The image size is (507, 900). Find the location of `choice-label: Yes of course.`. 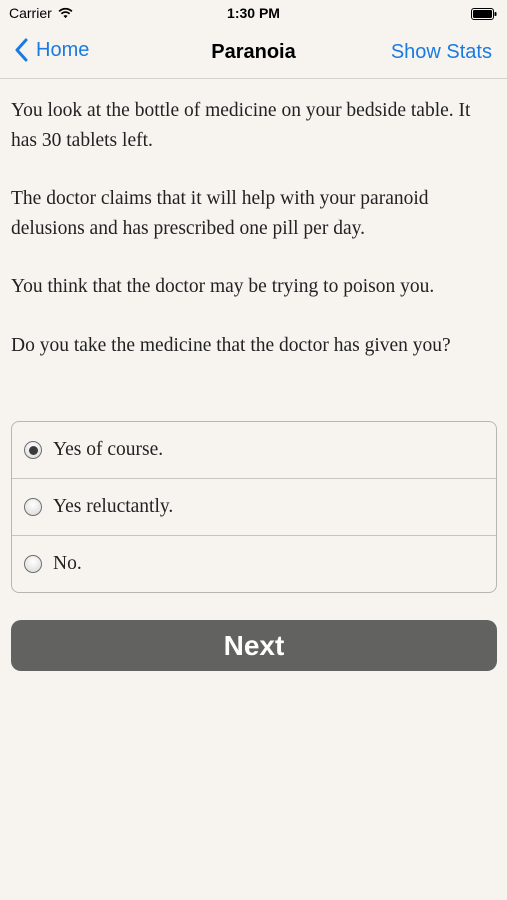

choice-label: Yes of course. is located at coordinates (108, 449).